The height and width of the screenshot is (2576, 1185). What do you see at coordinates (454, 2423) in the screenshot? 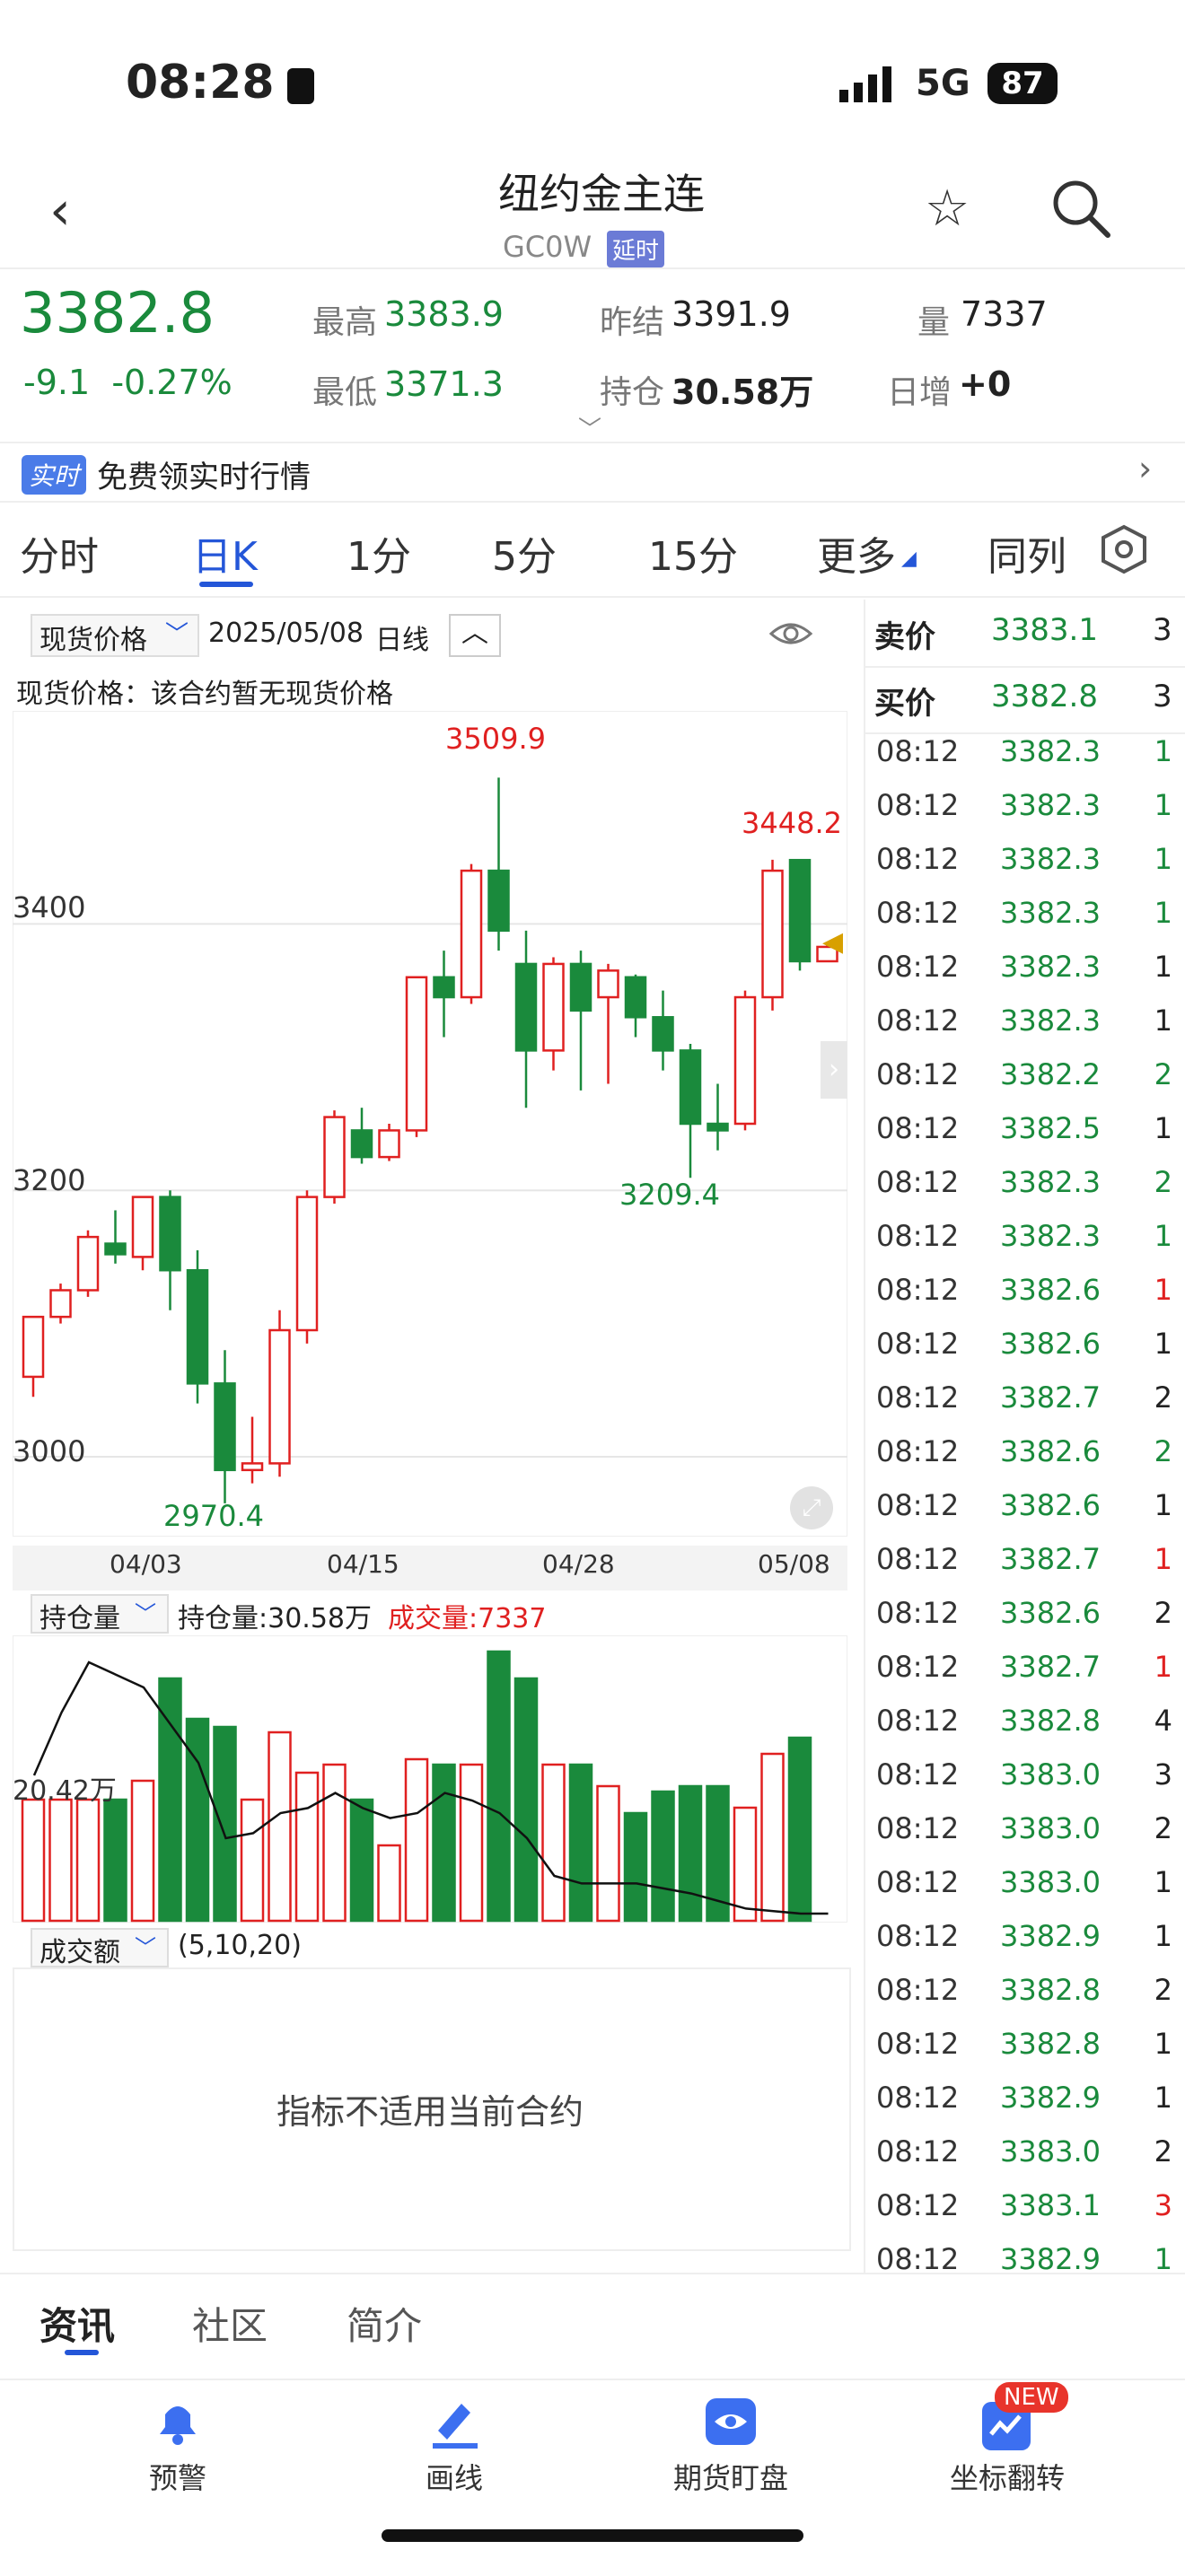
I see `draw-line-icon` at bounding box center [454, 2423].